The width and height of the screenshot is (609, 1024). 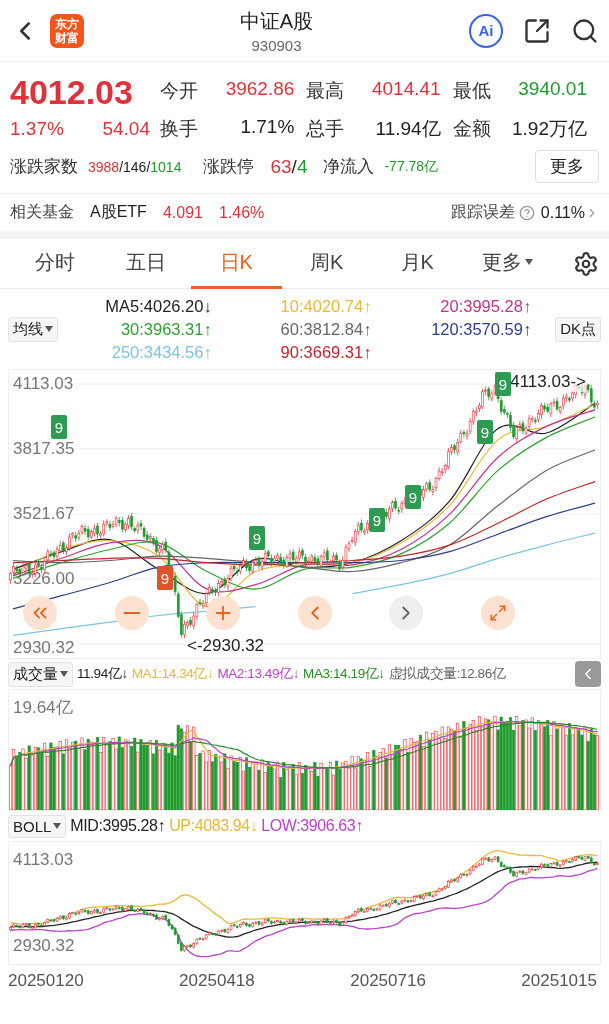 I want to click on moving-average-value: 90:3669.31↑, so click(x=325, y=352).